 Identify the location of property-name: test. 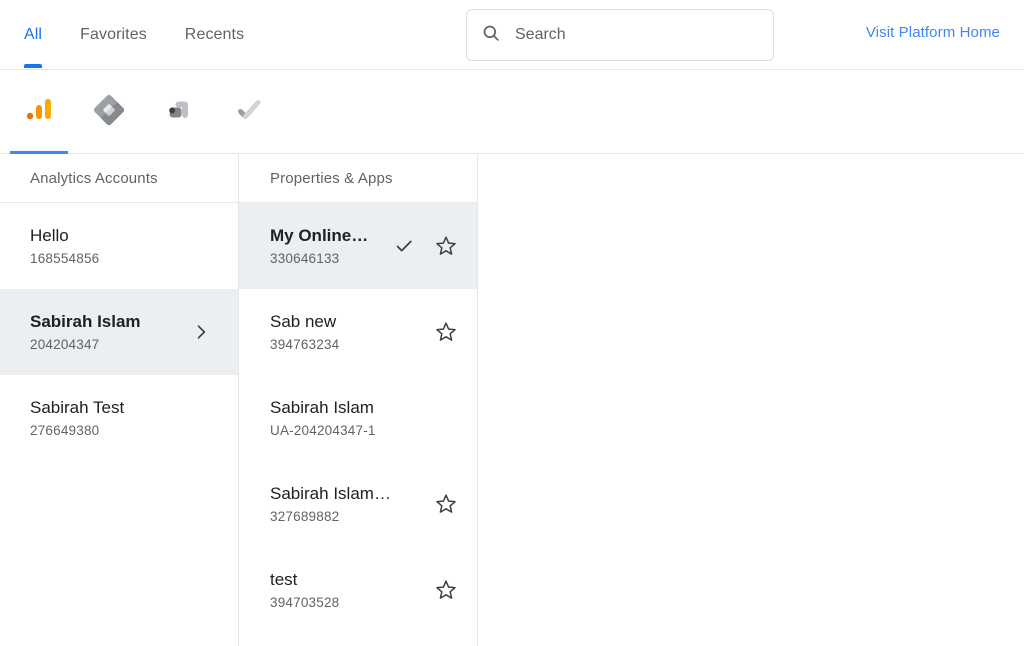
(284, 579).